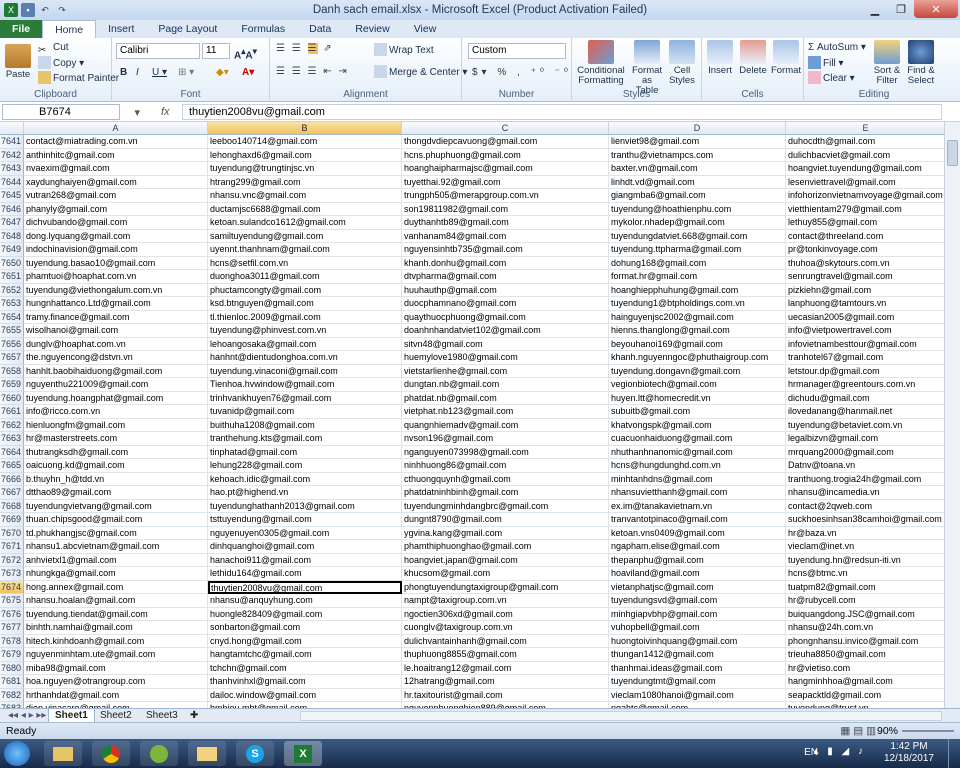 The image size is (960, 768). What do you see at coordinates (12, 263) in the screenshot?
I see `row-header: 7650` at bounding box center [12, 263].